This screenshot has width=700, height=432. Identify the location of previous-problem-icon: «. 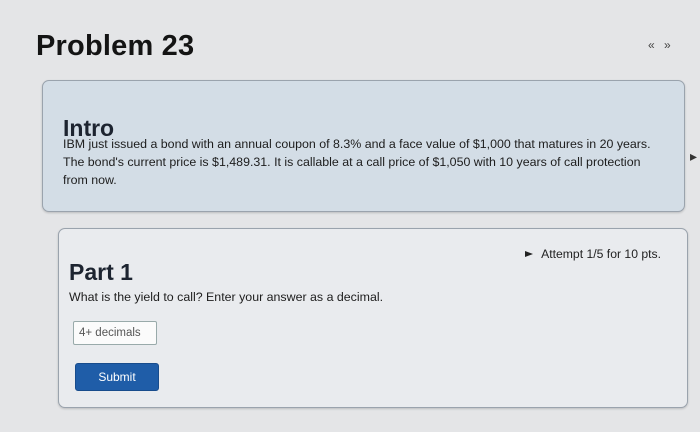
(651, 45).